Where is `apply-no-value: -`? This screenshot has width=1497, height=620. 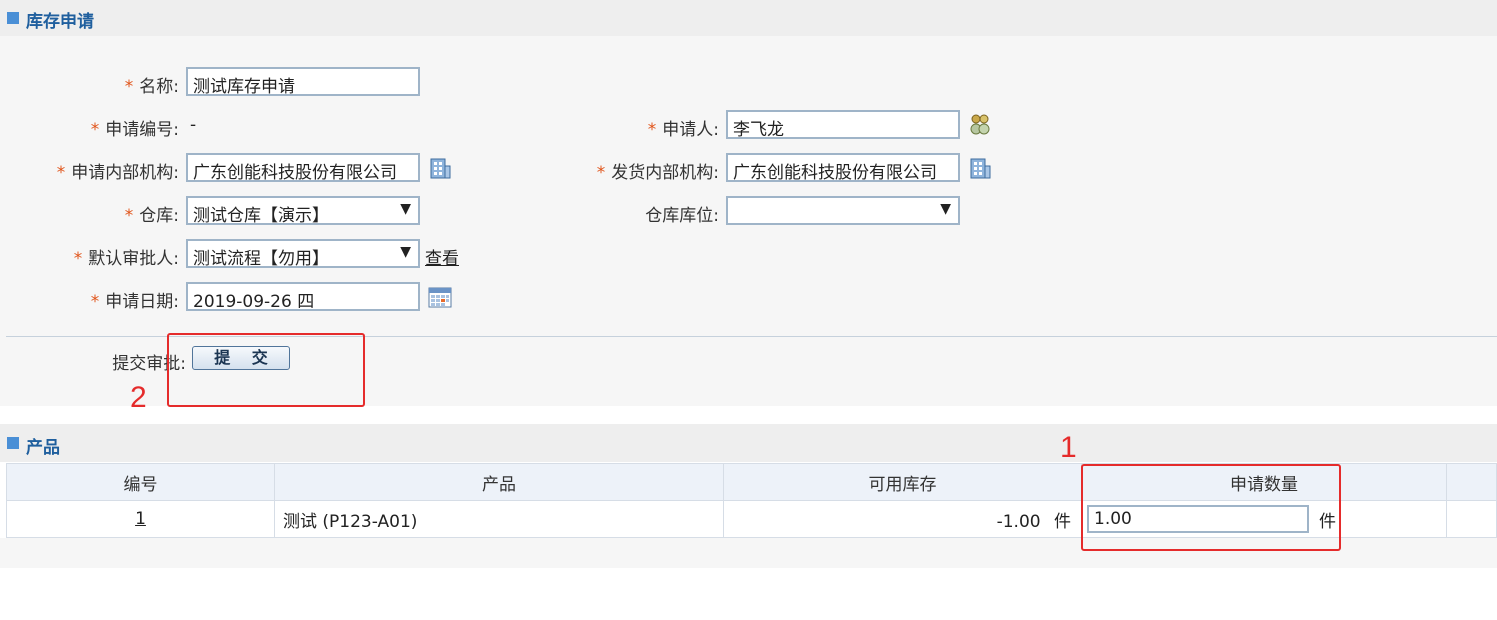 apply-no-value: - is located at coordinates (193, 125).